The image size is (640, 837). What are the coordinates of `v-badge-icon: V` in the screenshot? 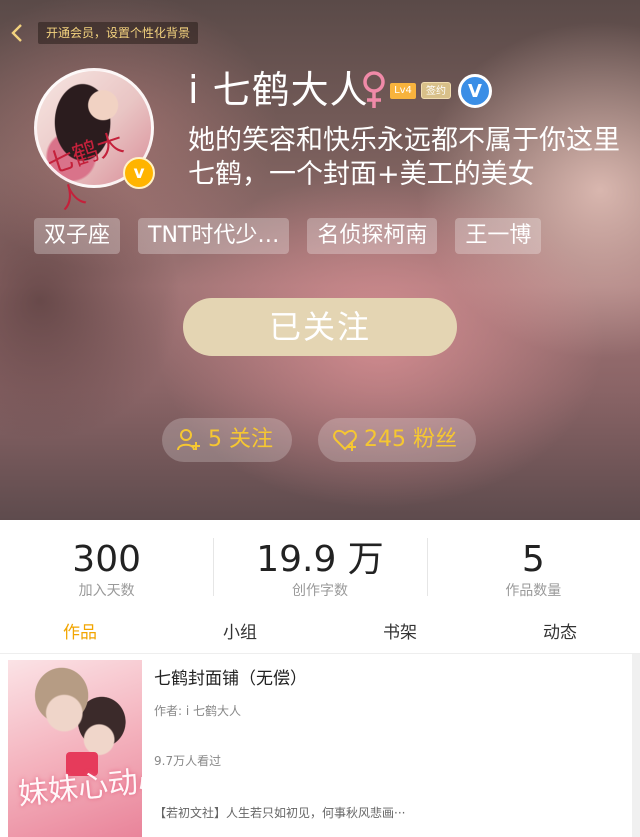 It's located at (475, 91).